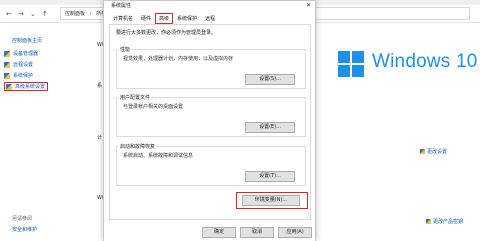 The image size is (480, 241). I want to click on tab-remote: 远程, so click(210, 18).